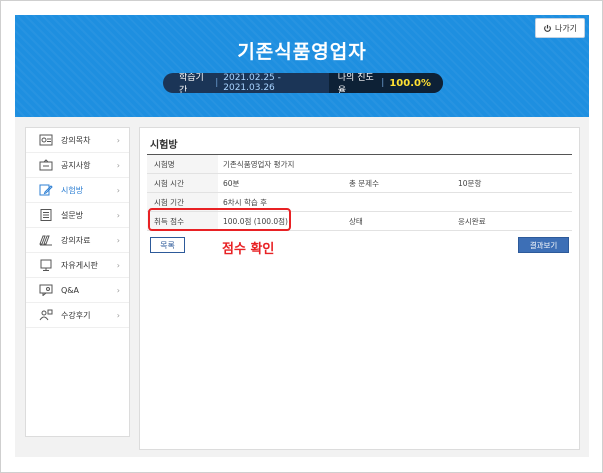 The height and width of the screenshot is (473, 603). What do you see at coordinates (231, 183) in the screenshot?
I see `exam-time-value: 60분` at bounding box center [231, 183].